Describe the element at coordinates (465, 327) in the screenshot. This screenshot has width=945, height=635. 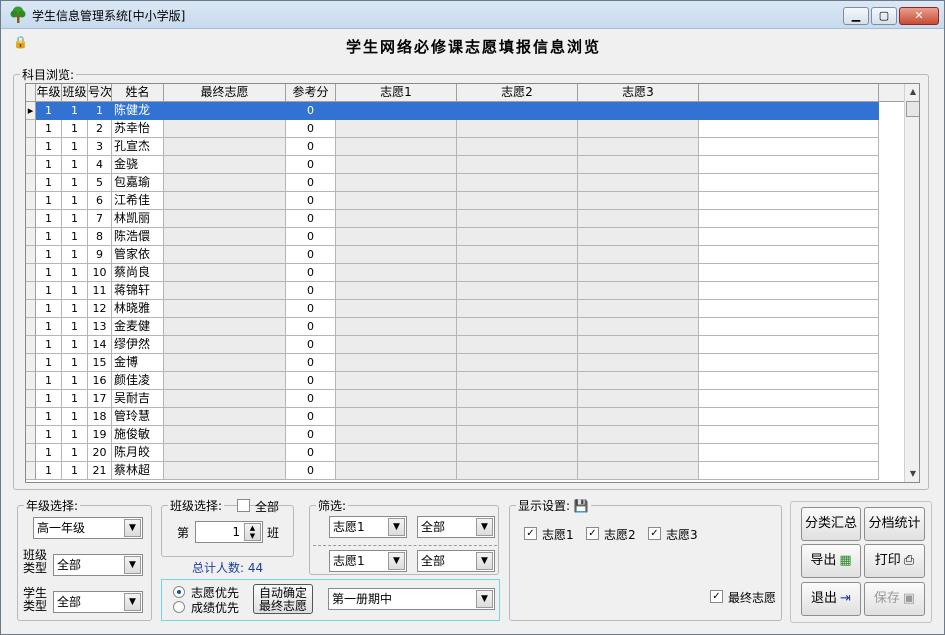
I see `table-row: 1 1 13 金麦健 0` at that location.